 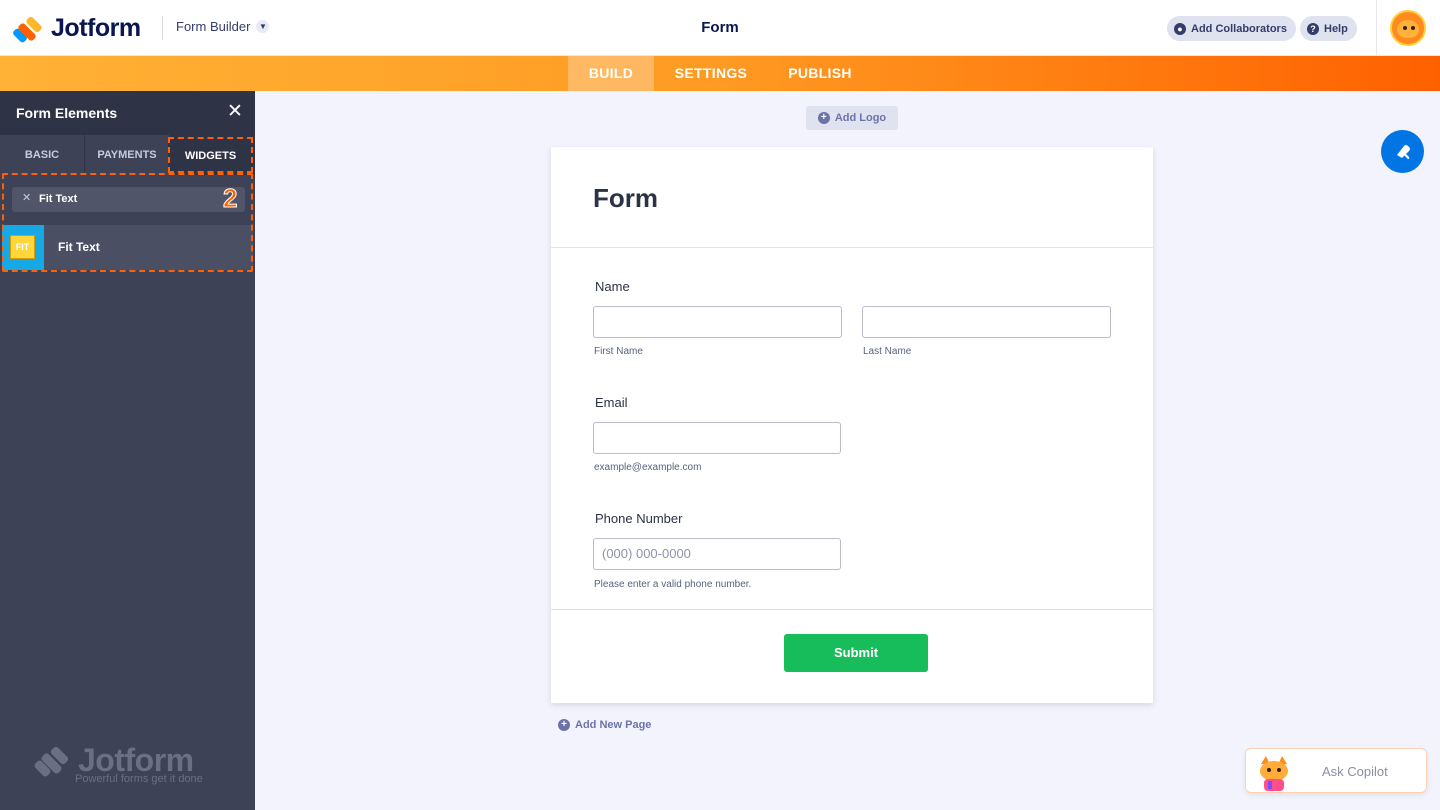 What do you see at coordinates (213, 26) in the screenshot?
I see `builder-selector-label: Form Builder` at bounding box center [213, 26].